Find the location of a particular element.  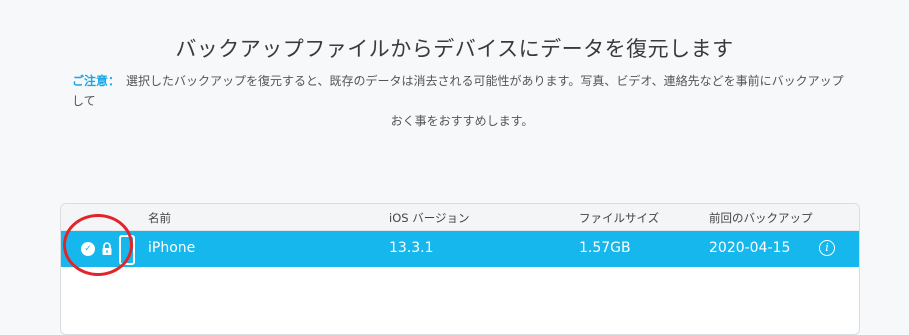

highlight-circle is located at coordinates (98, 245).